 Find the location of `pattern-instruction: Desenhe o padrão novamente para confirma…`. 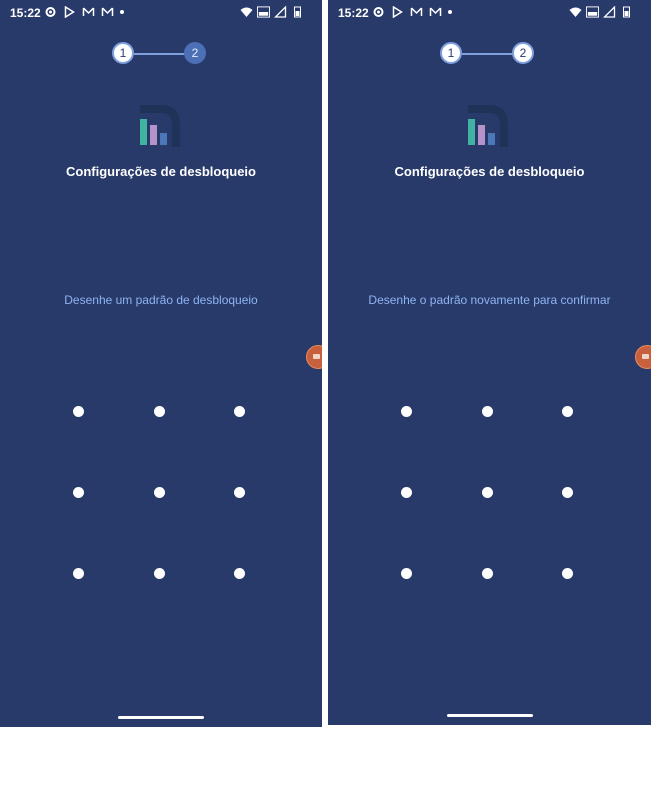

pattern-instruction: Desenhe o padrão novamente para confirma… is located at coordinates (489, 300).